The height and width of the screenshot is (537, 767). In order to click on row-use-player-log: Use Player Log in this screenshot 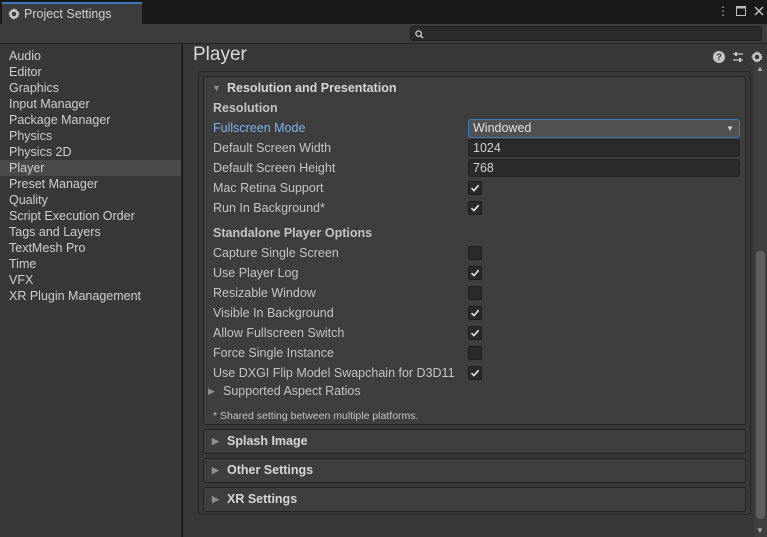, I will do `click(477, 273)`.